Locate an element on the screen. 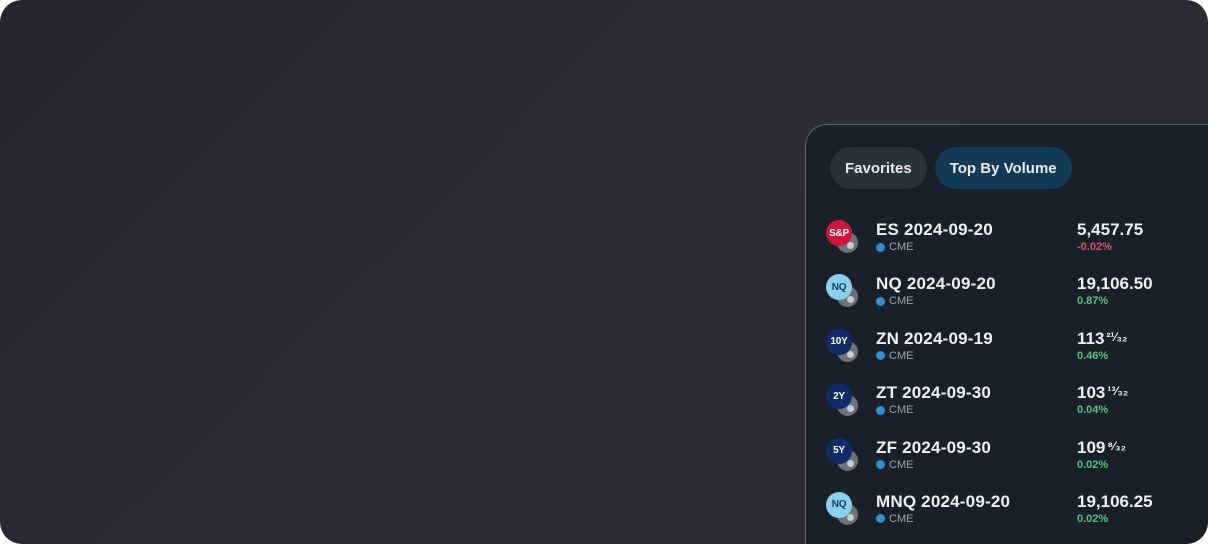  instrument-symbol-icon: S&P is located at coordinates (842, 237).